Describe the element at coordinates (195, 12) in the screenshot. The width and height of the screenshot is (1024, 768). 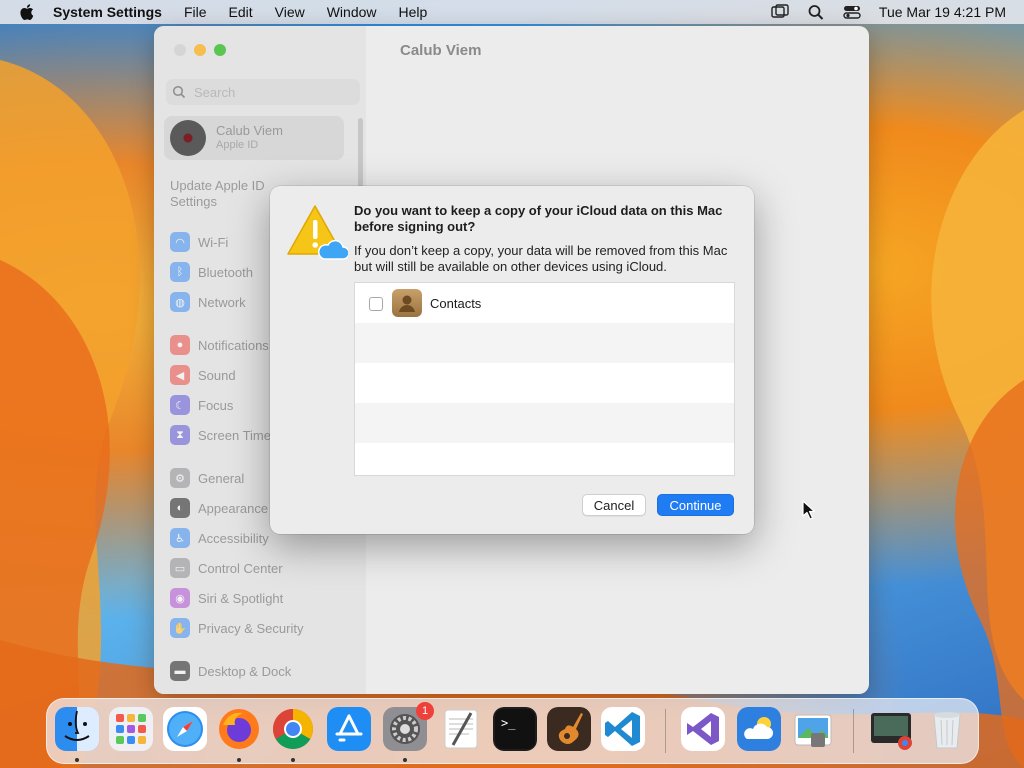
I see `menu-file: File` at that location.